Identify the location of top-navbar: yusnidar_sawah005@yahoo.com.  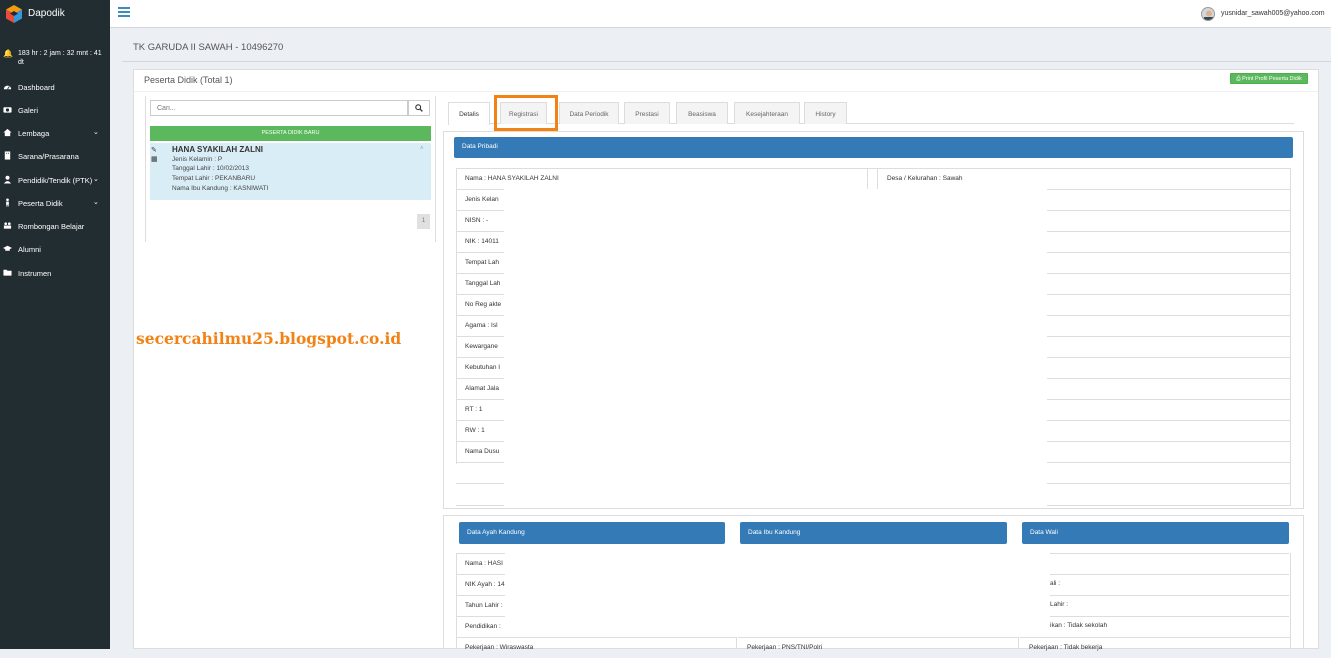
(720, 14).